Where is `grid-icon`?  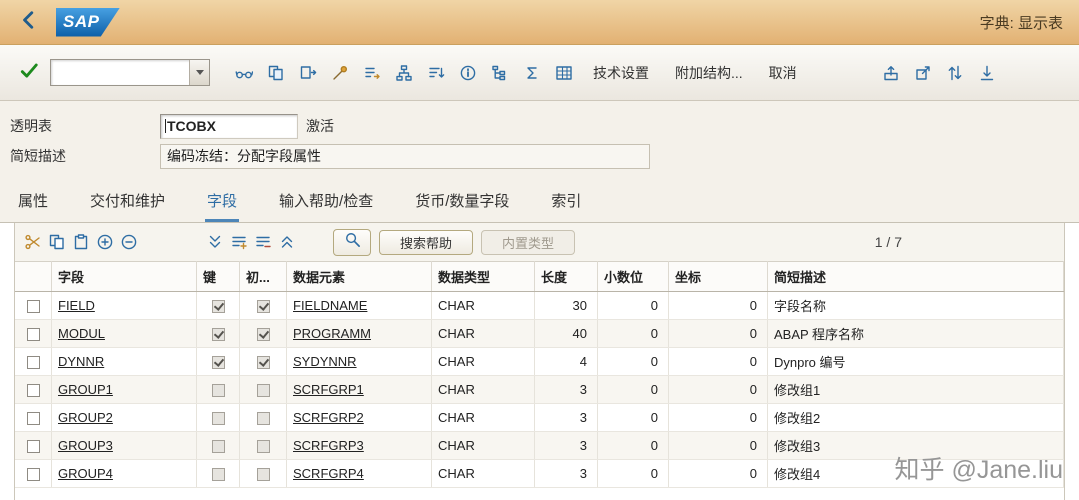 grid-icon is located at coordinates (564, 73).